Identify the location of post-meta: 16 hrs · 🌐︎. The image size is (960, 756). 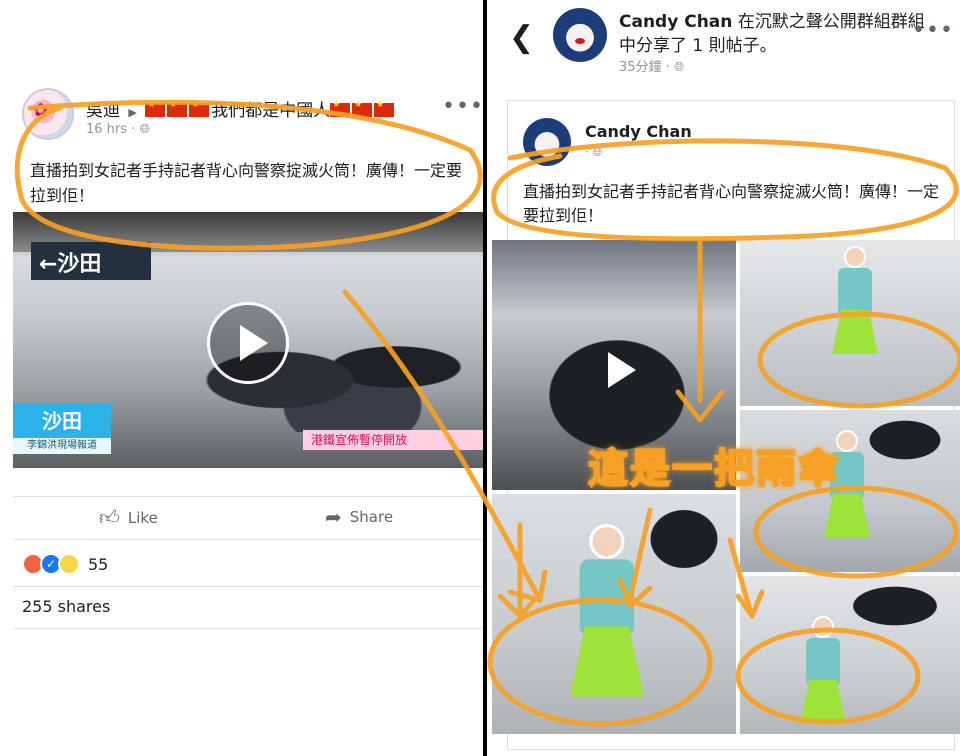
(118, 129).